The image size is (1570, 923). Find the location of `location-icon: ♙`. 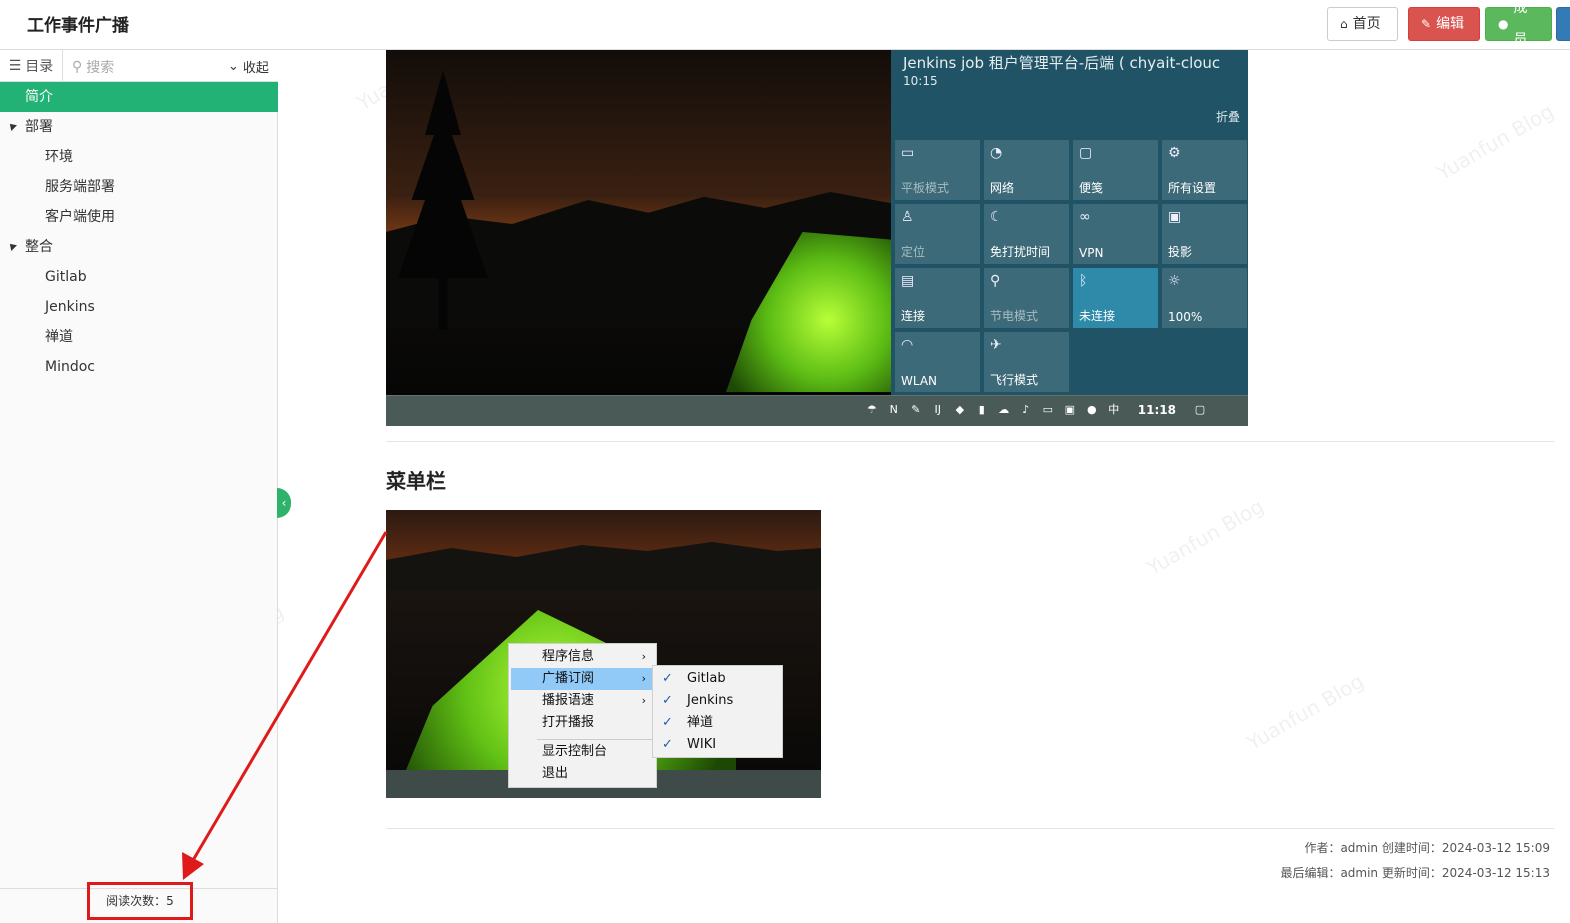

location-icon: ♙ is located at coordinates (907, 217).